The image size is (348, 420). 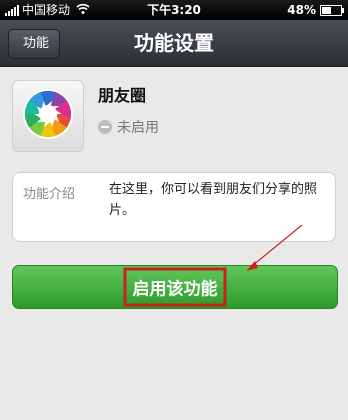 I want to click on status-right: 48%, so click(x=315, y=10).